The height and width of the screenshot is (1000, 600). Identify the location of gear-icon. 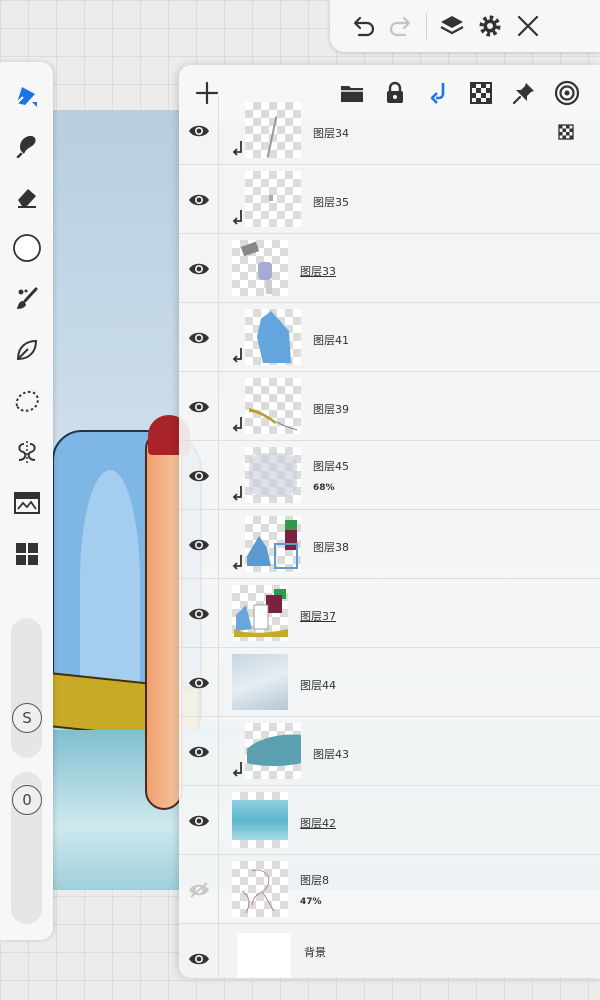
(490, 26).